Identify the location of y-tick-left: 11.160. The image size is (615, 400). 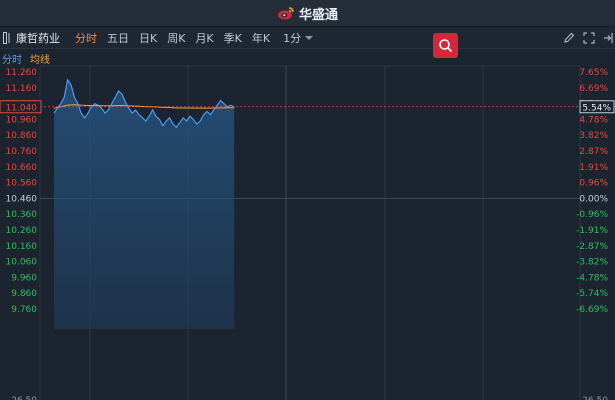
(22, 89).